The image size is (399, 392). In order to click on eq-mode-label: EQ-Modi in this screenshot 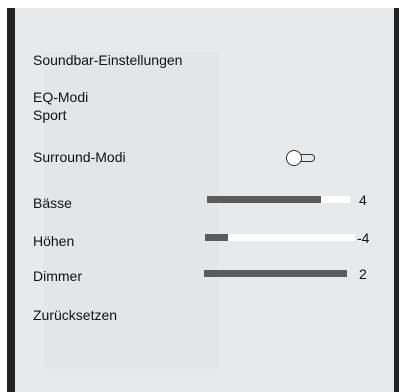, I will do `click(60, 97)`.